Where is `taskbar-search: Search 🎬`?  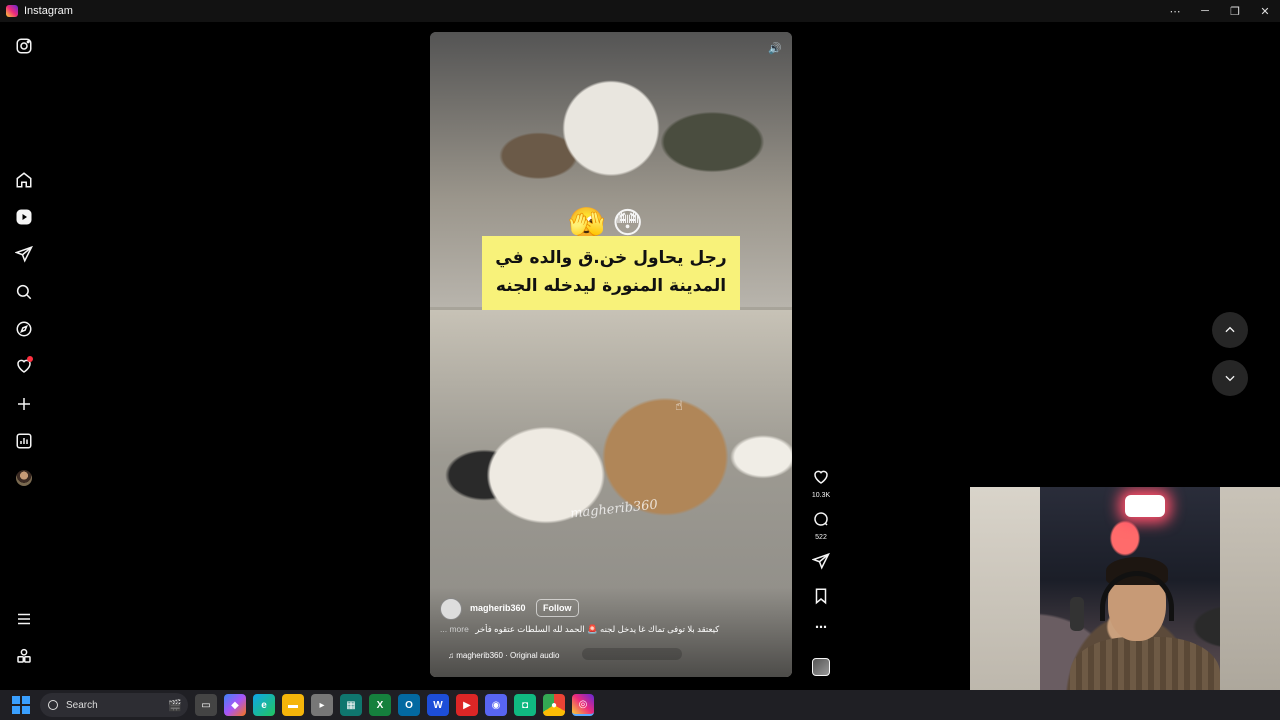
taskbar-search: Search 🎬 is located at coordinates (114, 705).